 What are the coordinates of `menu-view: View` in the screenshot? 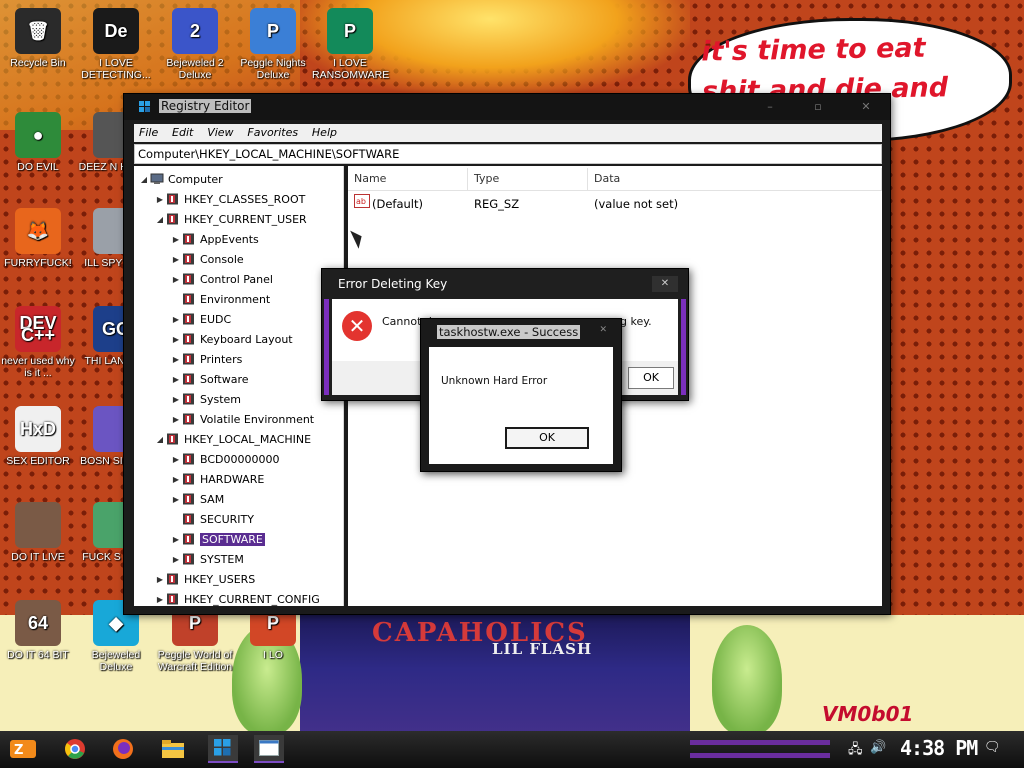 It's located at (220, 132).